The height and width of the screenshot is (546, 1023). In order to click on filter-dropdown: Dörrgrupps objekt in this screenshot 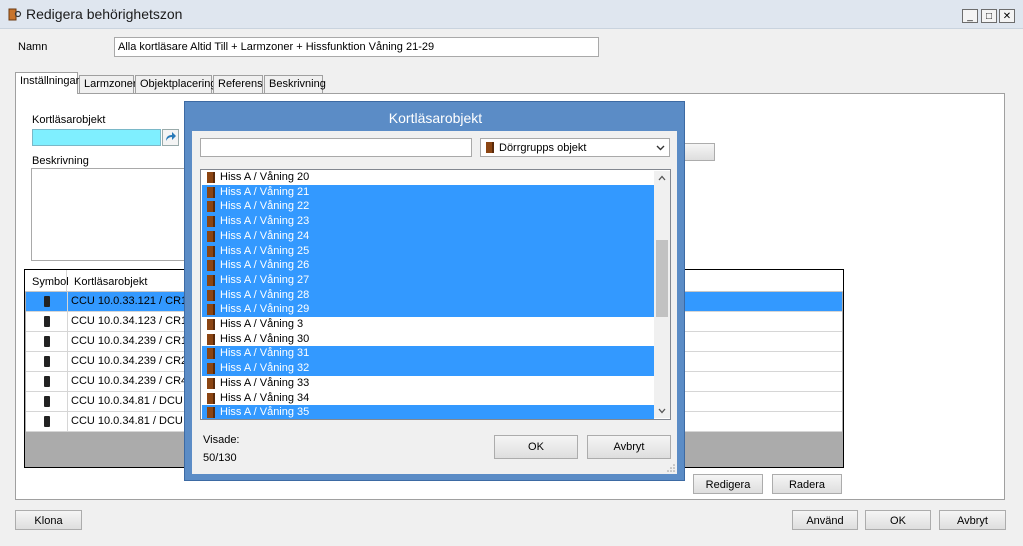, I will do `click(575, 147)`.